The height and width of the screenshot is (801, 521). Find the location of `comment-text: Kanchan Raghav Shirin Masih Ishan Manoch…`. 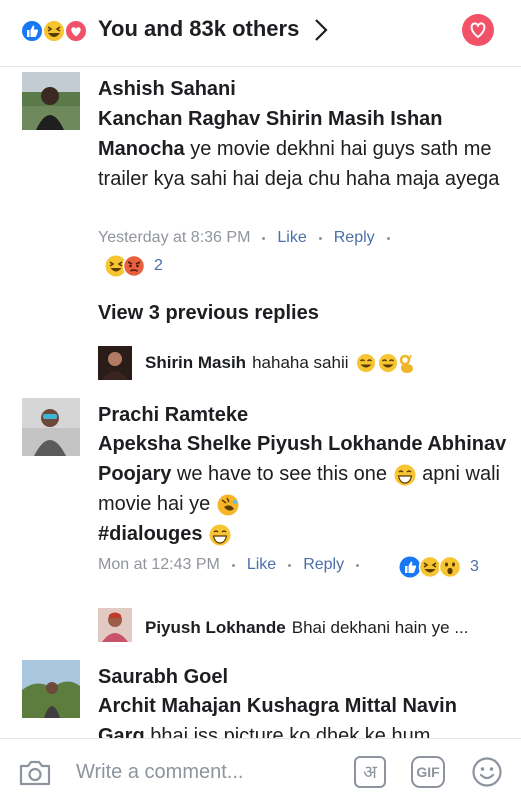

comment-text: Kanchan Raghav Shirin Masih Ishan Manoch… is located at coordinates (299, 149).